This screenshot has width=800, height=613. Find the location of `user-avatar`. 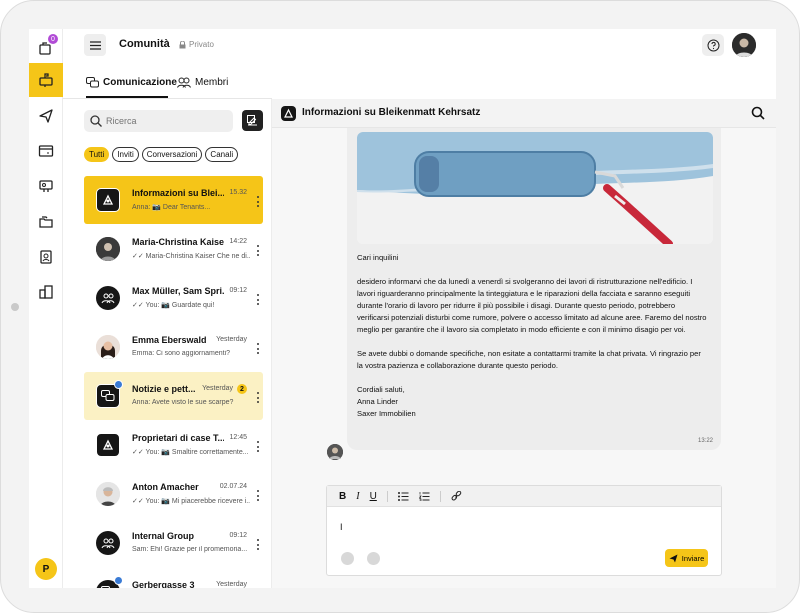

user-avatar is located at coordinates (744, 45).